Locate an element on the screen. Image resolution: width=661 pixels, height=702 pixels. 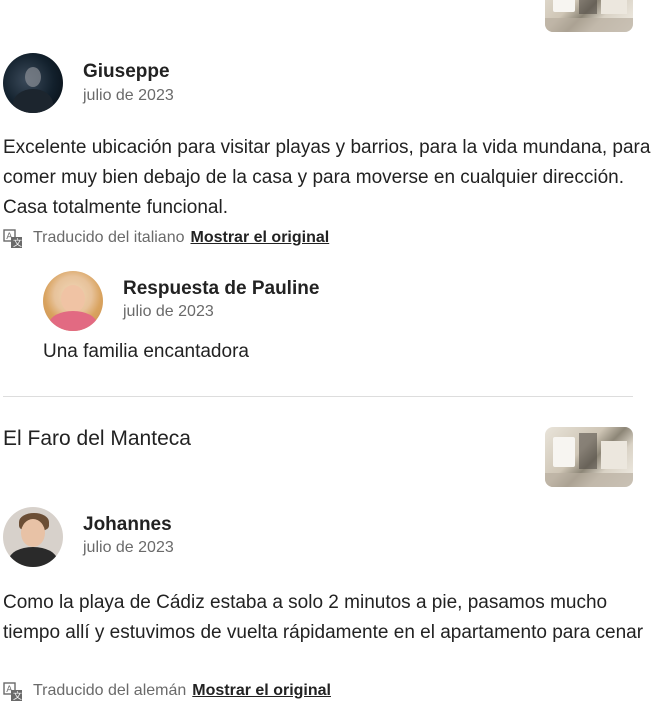
reviewer-name: Giuseppe is located at coordinates (126, 71).